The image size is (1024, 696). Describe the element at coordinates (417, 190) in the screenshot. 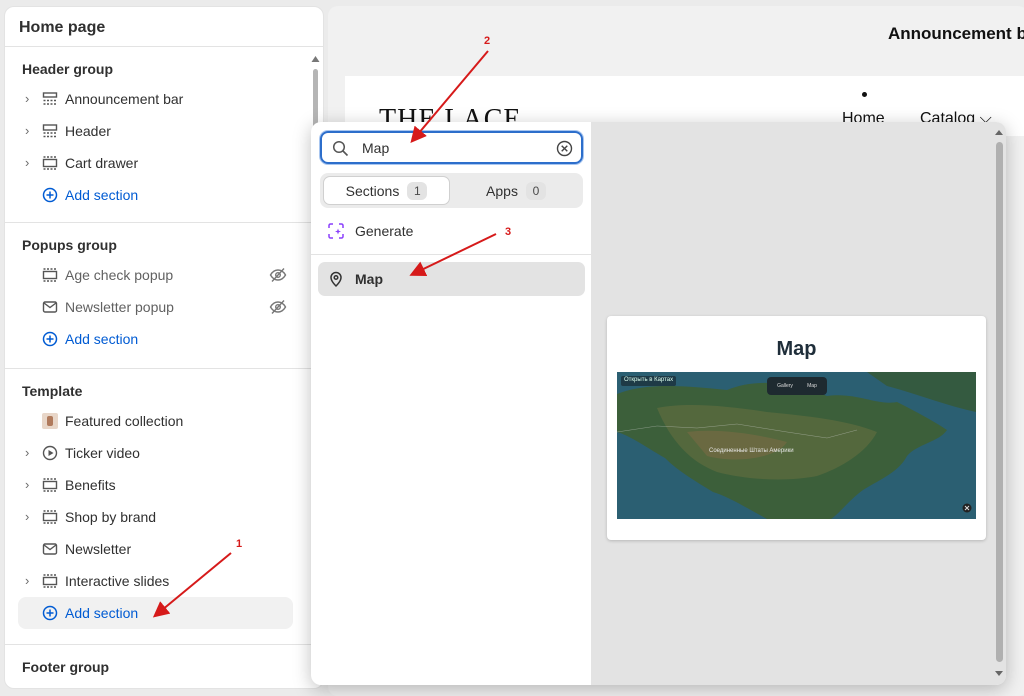

I see `count-badge: 1` at that location.